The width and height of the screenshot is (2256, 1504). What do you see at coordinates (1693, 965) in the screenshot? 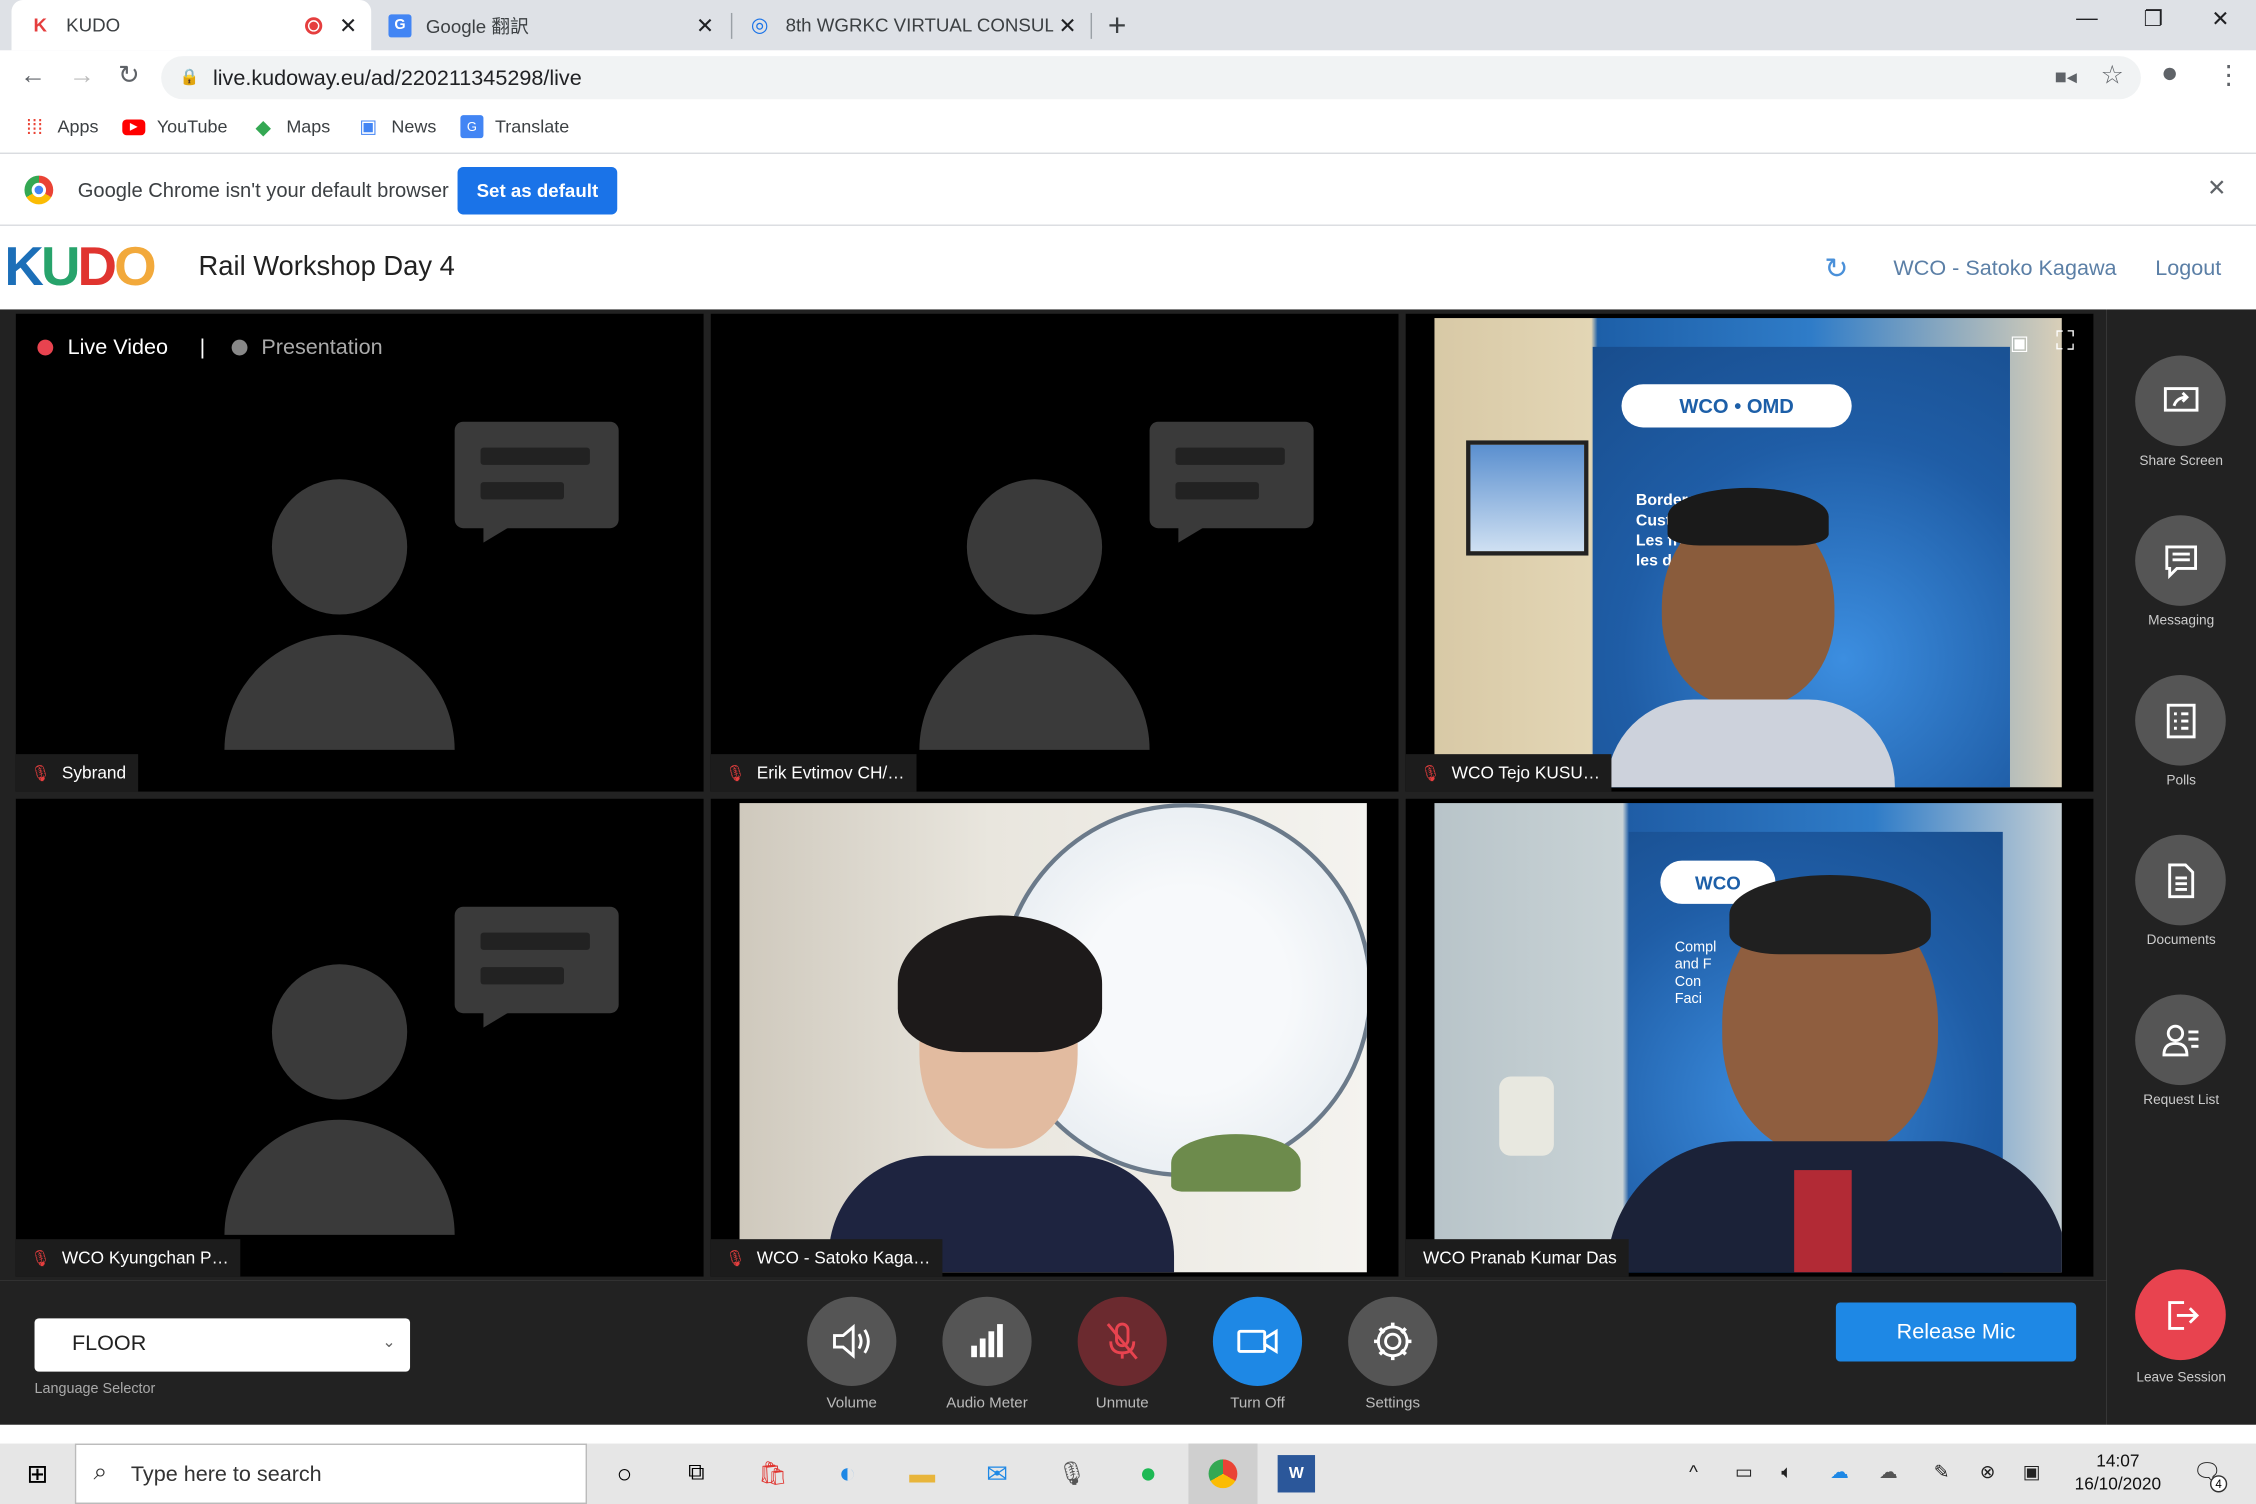
I see `poster-text: and F` at bounding box center [1693, 965].